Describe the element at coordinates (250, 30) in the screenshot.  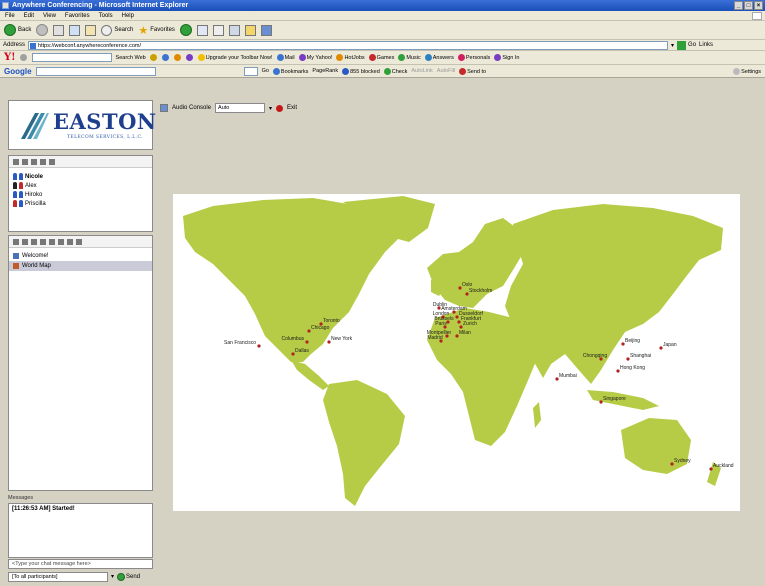
I see `folder-icon` at that location.